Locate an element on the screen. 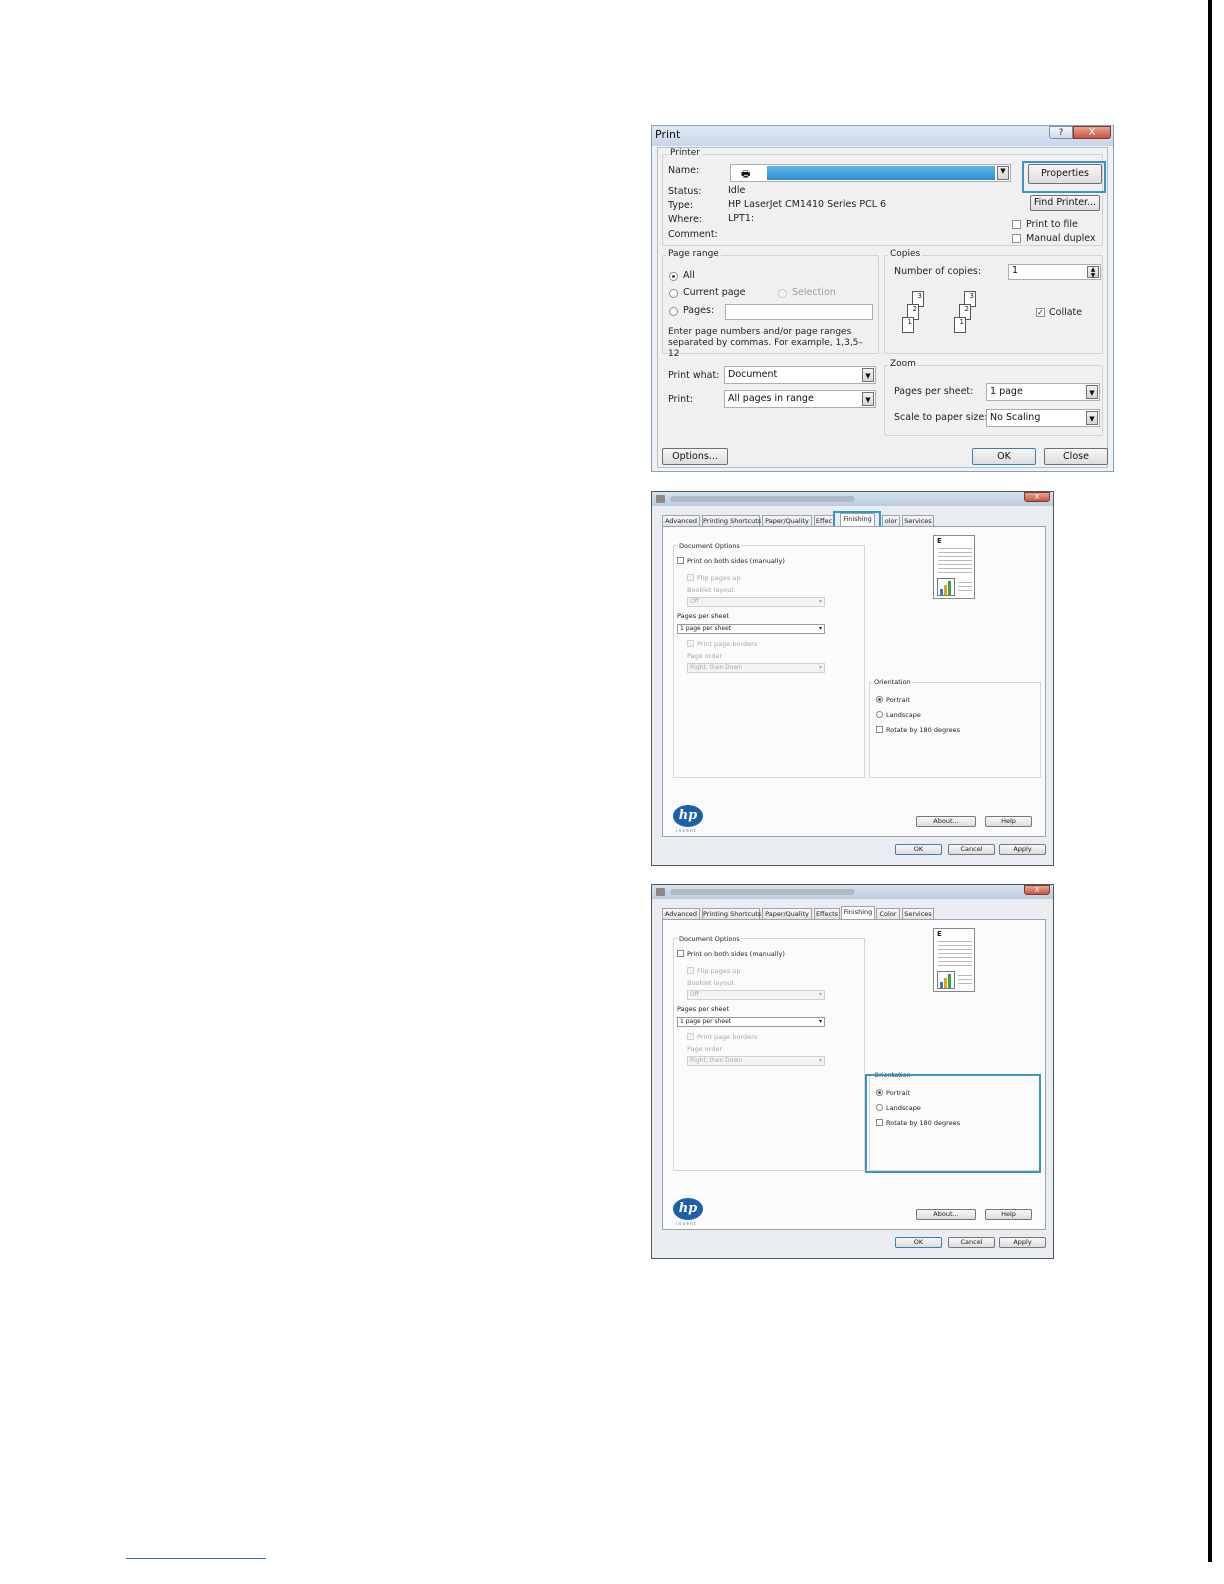  manual-duplex-label: Manual duplex is located at coordinates (1061, 238).